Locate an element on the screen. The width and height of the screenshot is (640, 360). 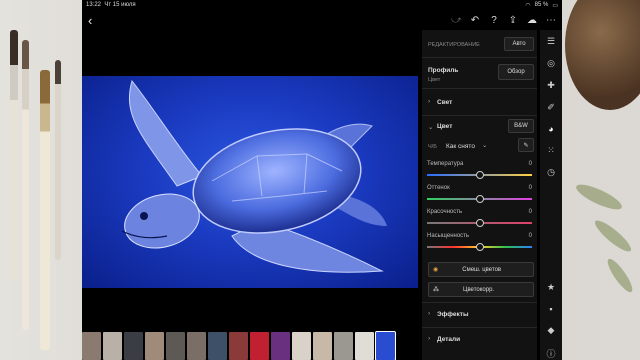
detail-section-header: Детали is located at coordinates (448, 339).